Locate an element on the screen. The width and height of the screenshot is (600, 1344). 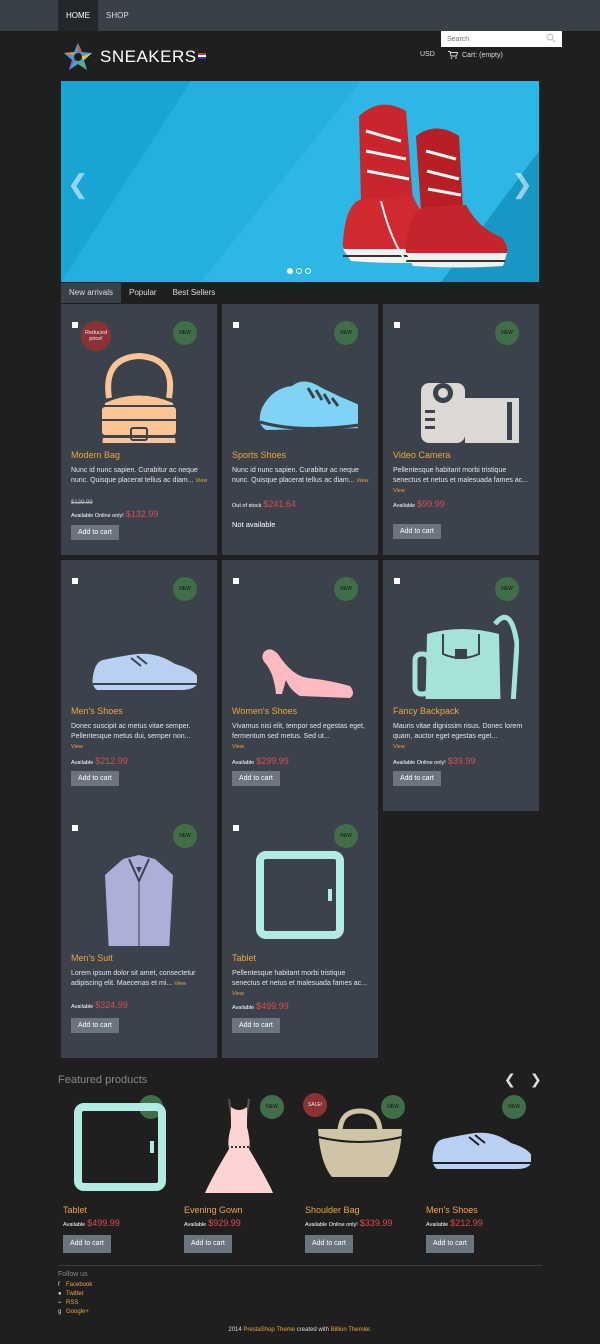
featured-name: Shoulder Bag is located at coordinates (332, 1210).